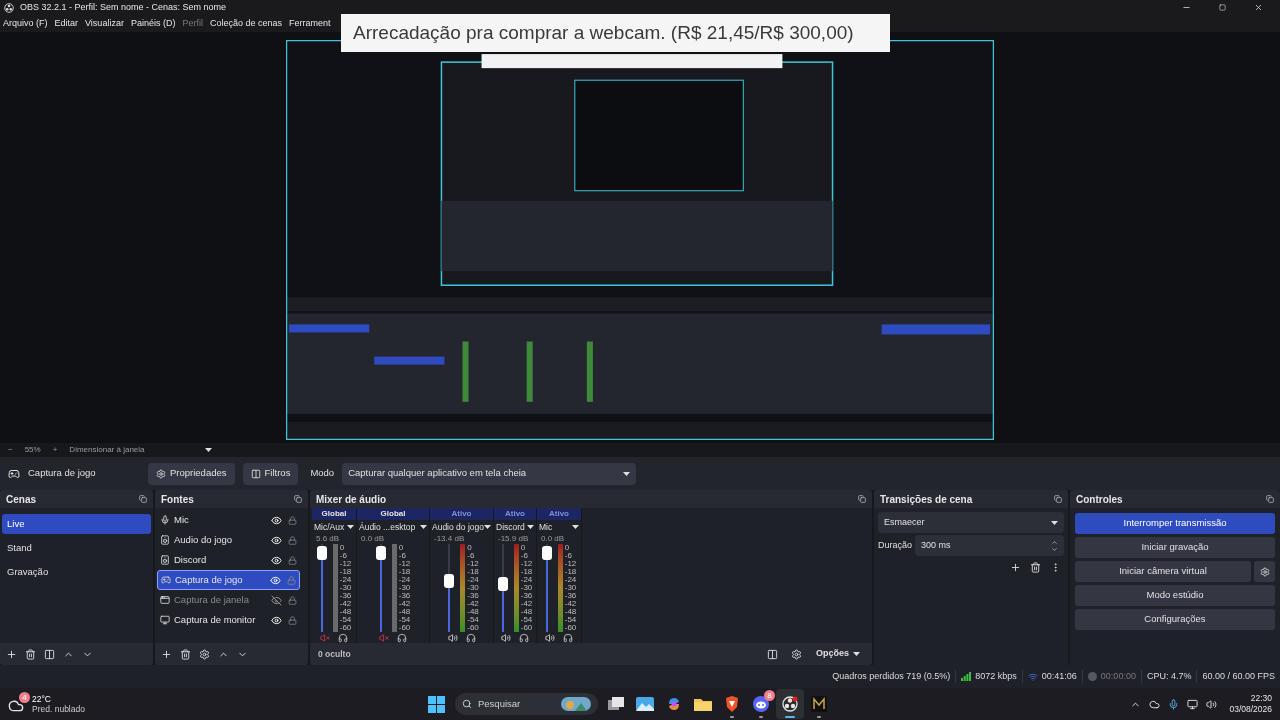  Describe the element at coordinates (1163, 571) in the screenshot. I see `control-button: Iniciar câmera virtual` at that location.